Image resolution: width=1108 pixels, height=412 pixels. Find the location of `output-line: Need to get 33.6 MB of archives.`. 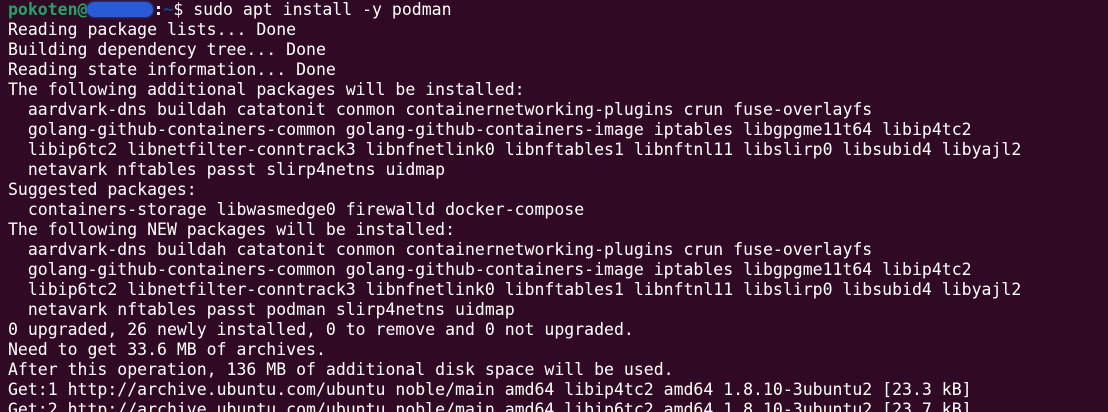

output-line: Need to get 33.6 MB of archives. is located at coordinates (167, 349).